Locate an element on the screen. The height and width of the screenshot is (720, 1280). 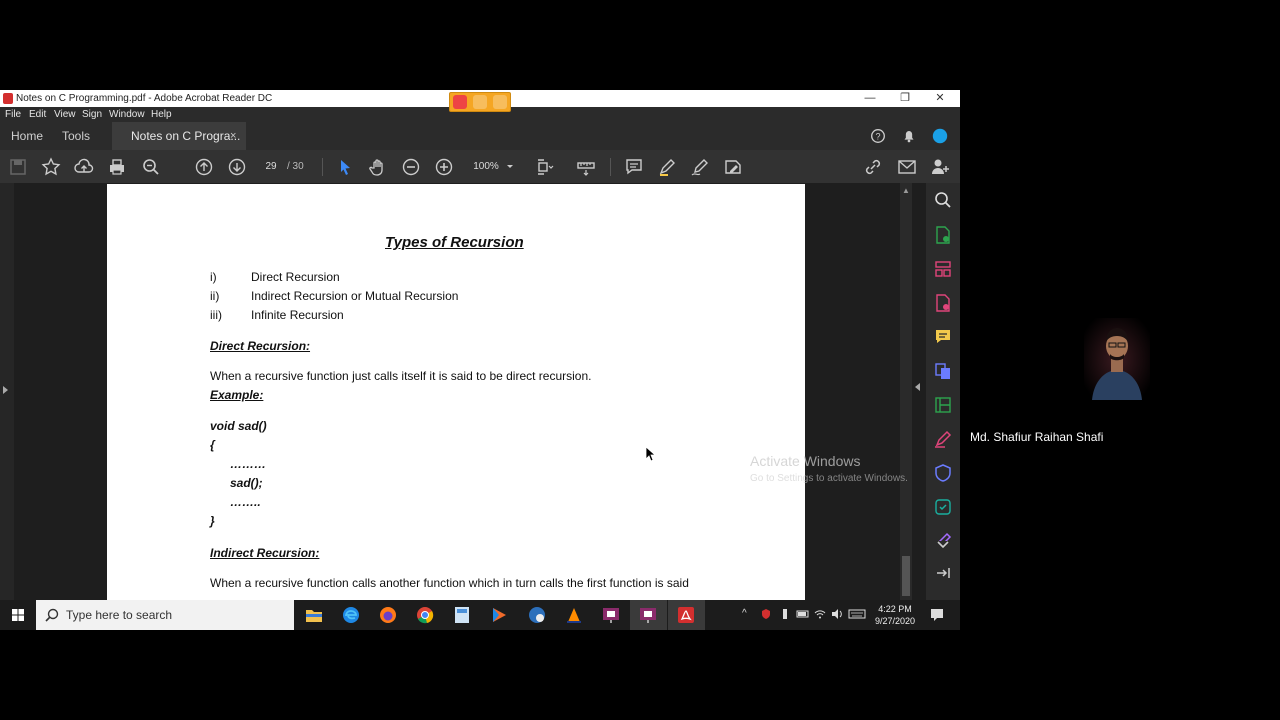
bookmark-star-icon is located at coordinates (51, 167).